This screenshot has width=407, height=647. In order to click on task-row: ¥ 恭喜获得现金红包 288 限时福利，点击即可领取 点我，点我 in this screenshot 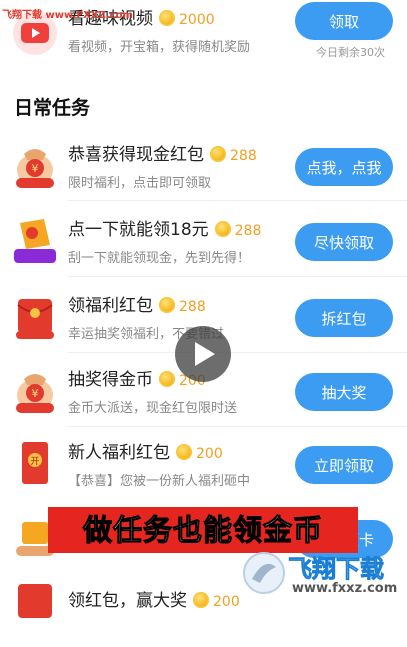, I will do `click(203, 165)`.